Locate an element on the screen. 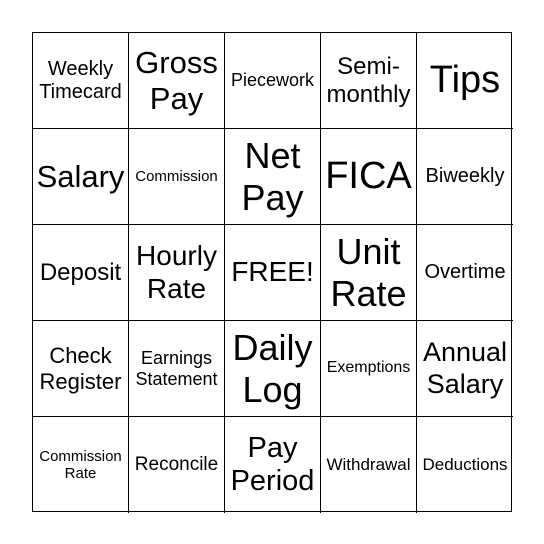 Image resolution: width=544 pixels, height=544 pixels. bingo-cell: Commission Rate is located at coordinates (81, 465).